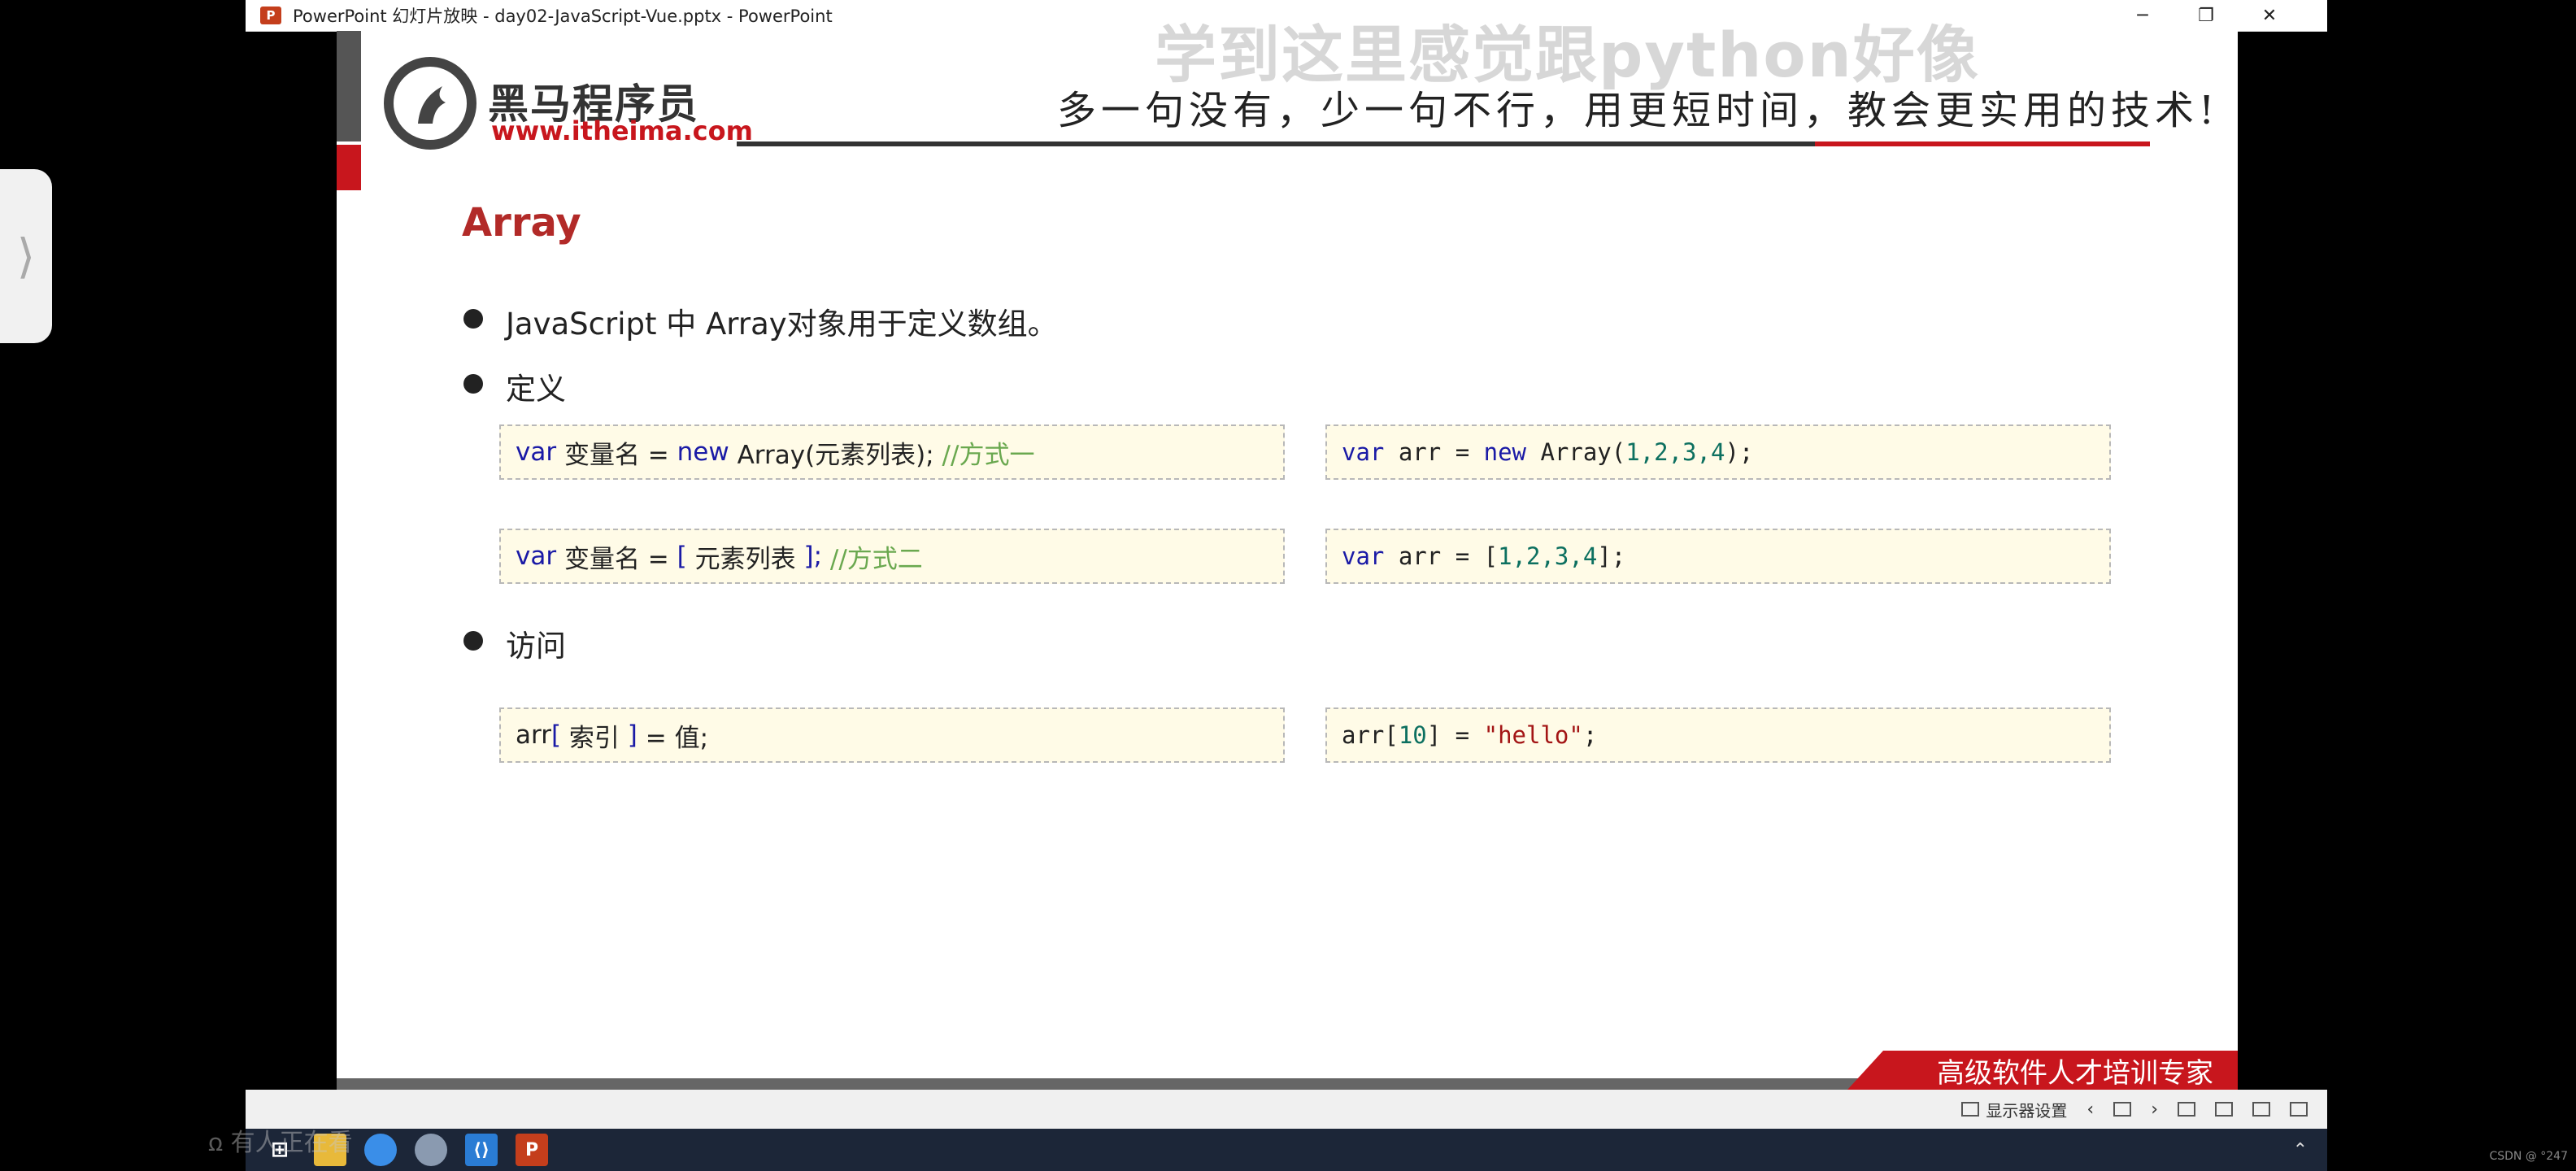 This screenshot has width=2576, height=1171. Describe the element at coordinates (1533, 735) in the screenshot. I see `code-string: "hello"` at that location.